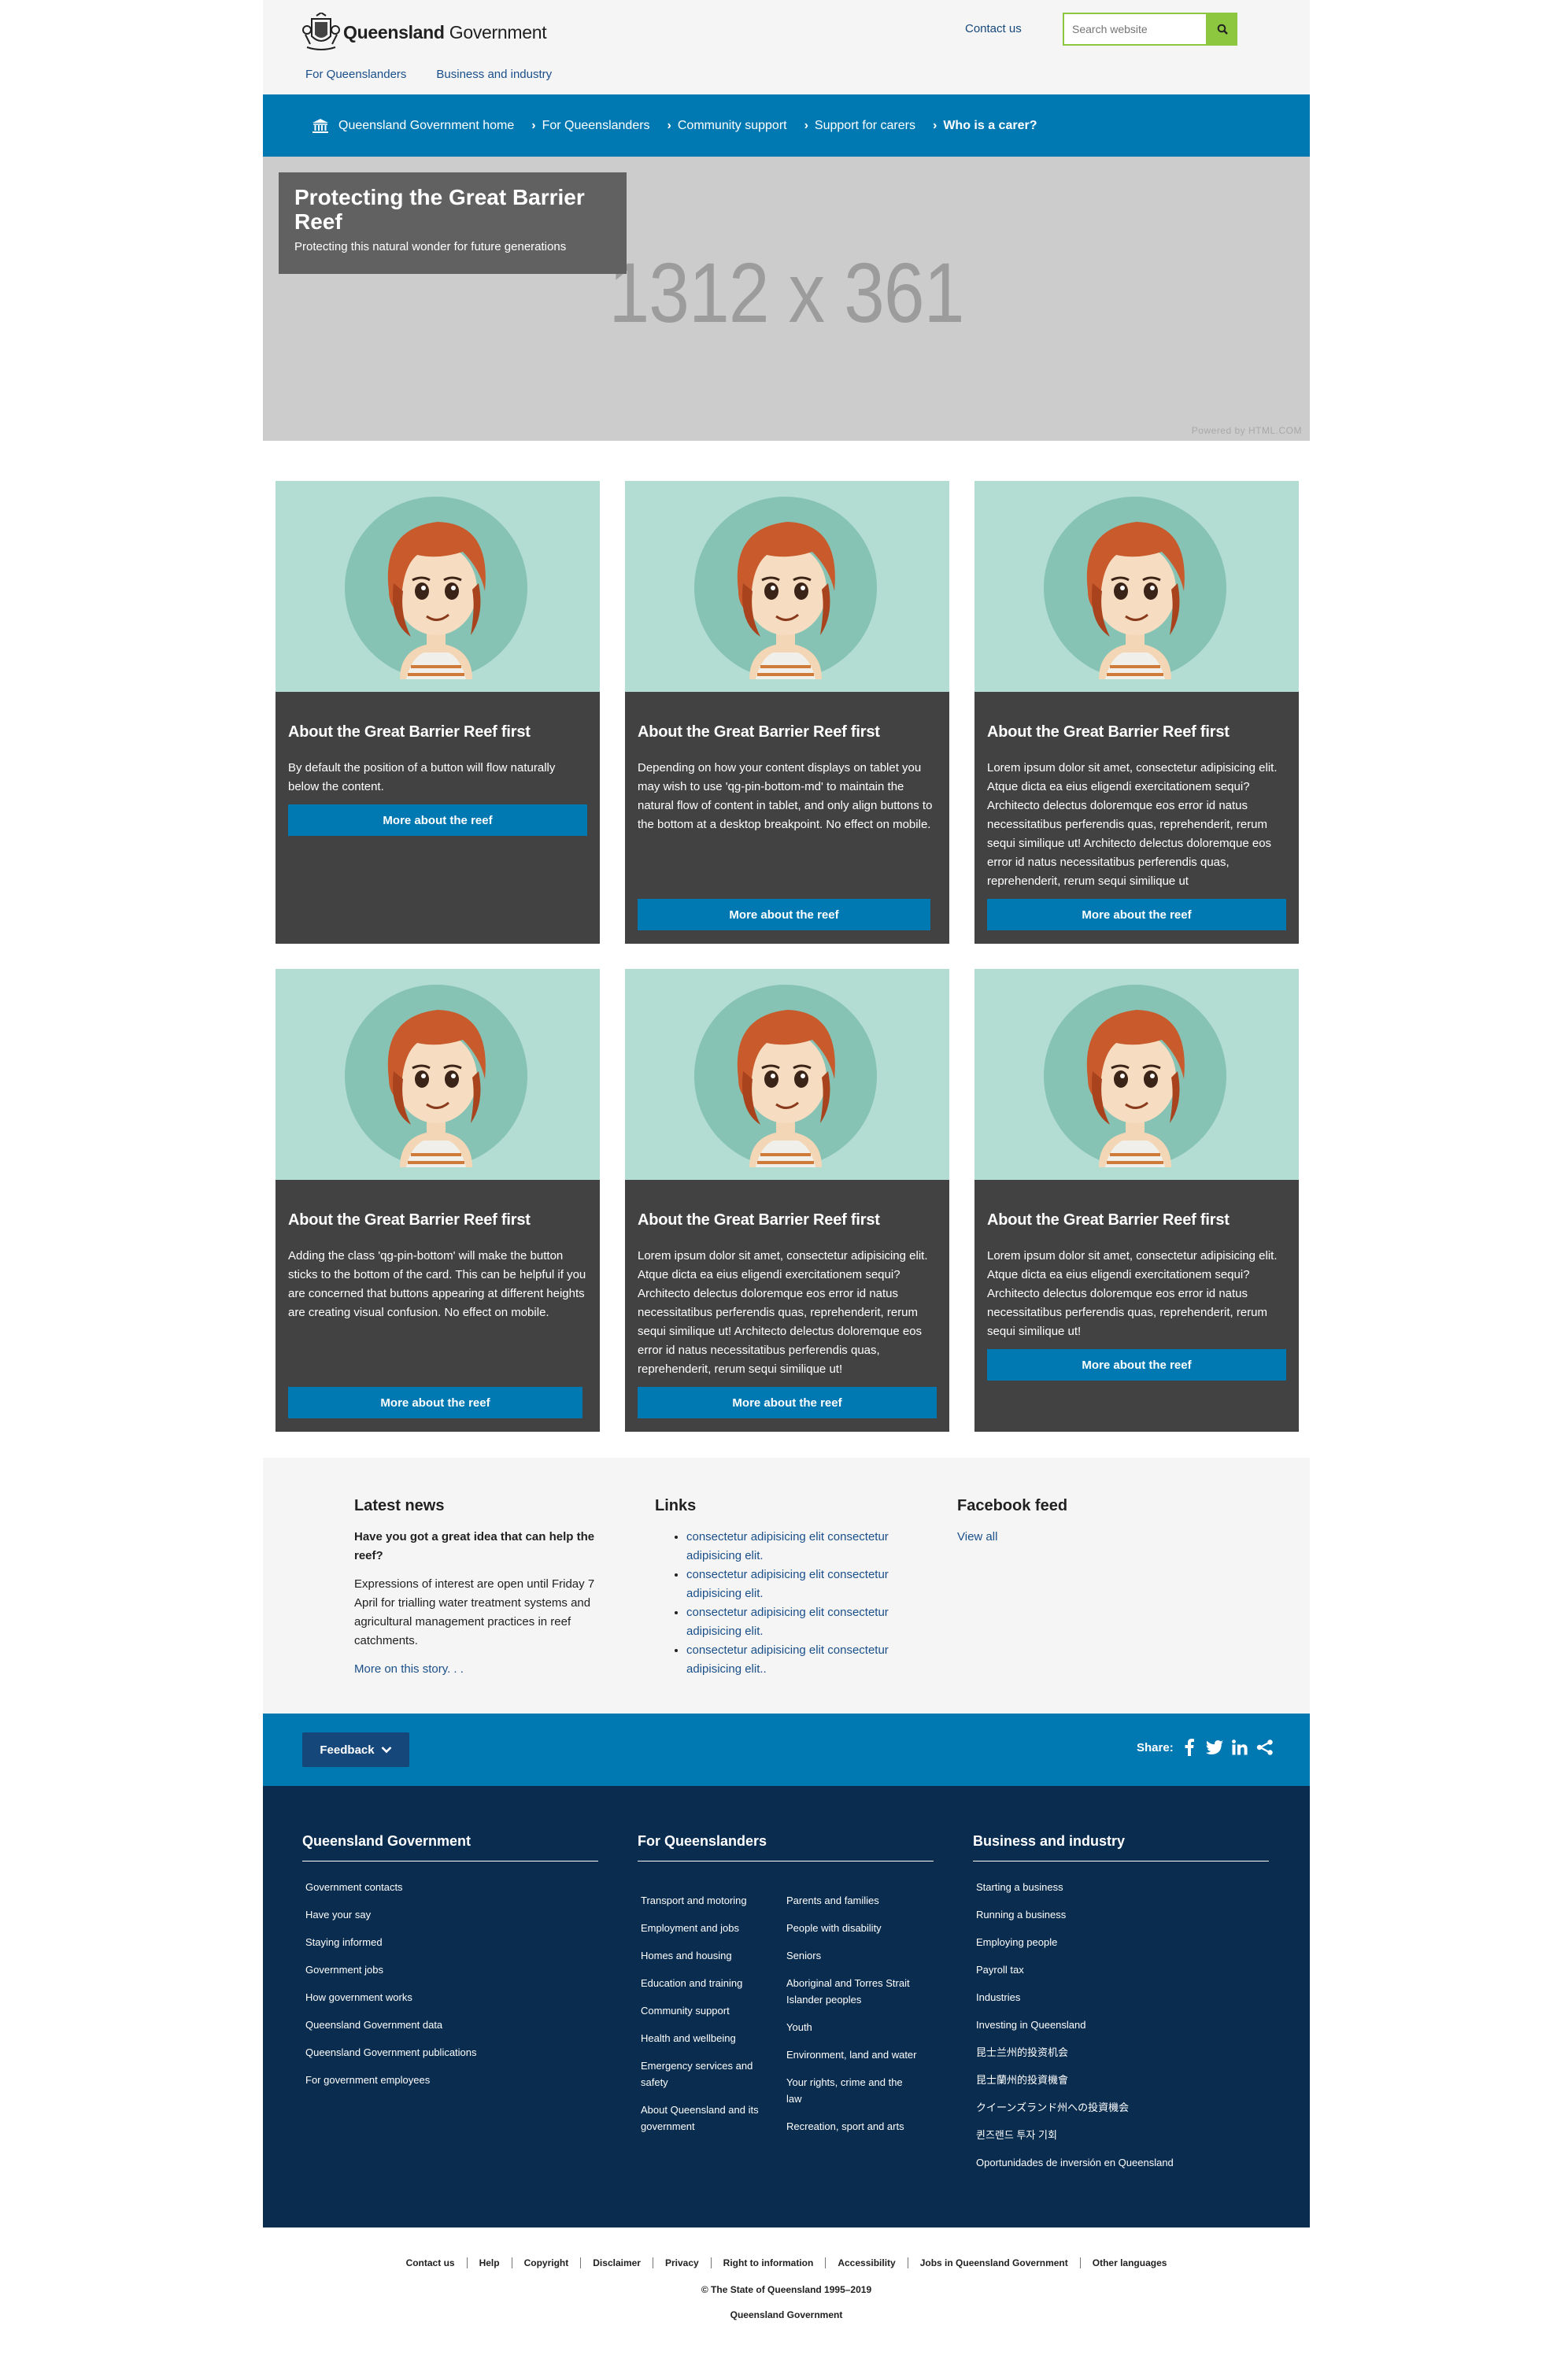 Image resolution: width=1568 pixels, height=2355 pixels. What do you see at coordinates (1123, 1914) in the screenshot?
I see `footer-link: Running a business` at bounding box center [1123, 1914].